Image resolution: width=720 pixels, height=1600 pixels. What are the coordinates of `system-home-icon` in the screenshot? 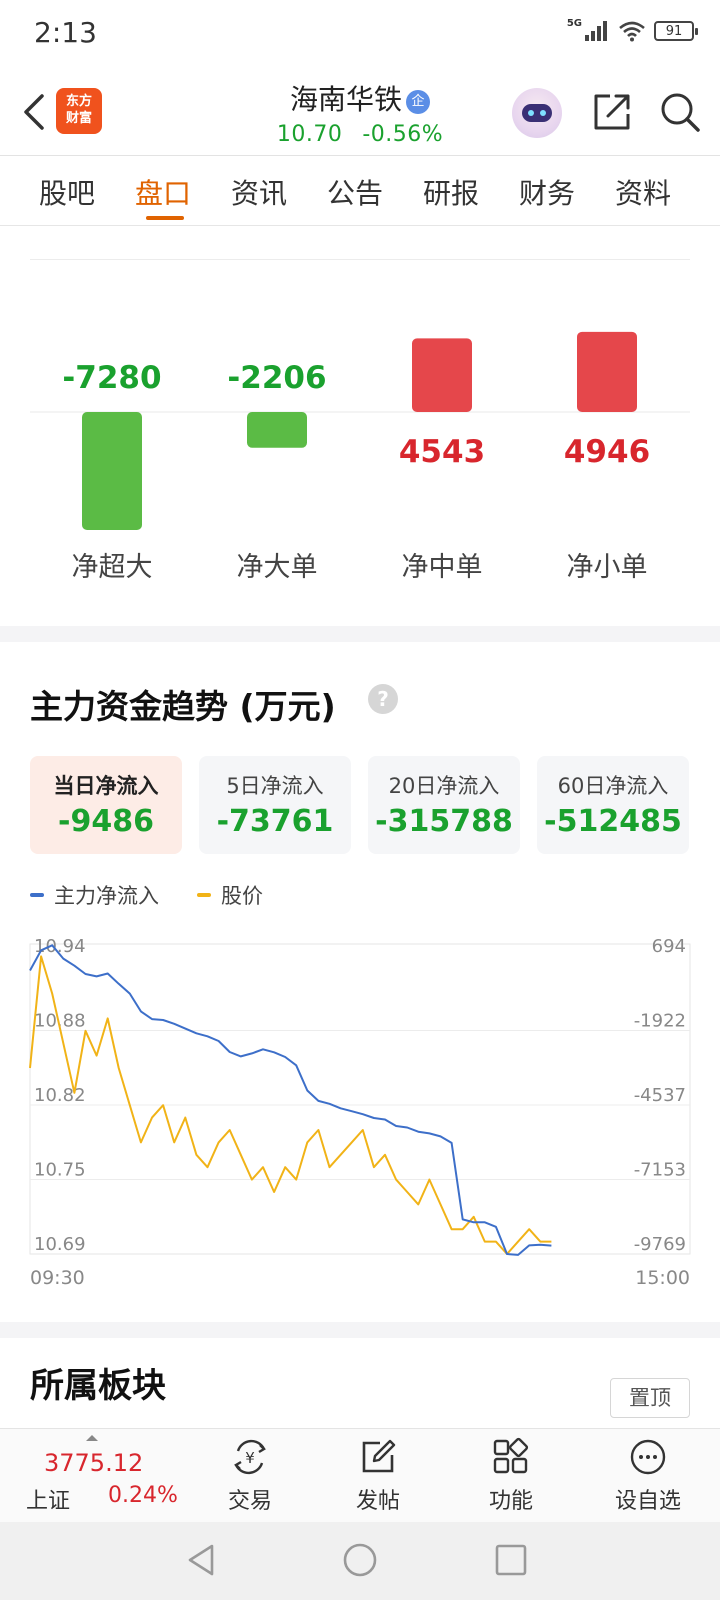 It's located at (360, 1560).